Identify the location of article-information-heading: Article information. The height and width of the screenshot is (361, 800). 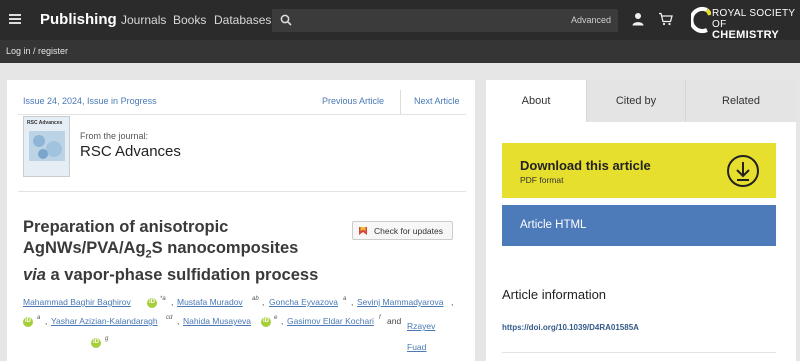
(554, 294).